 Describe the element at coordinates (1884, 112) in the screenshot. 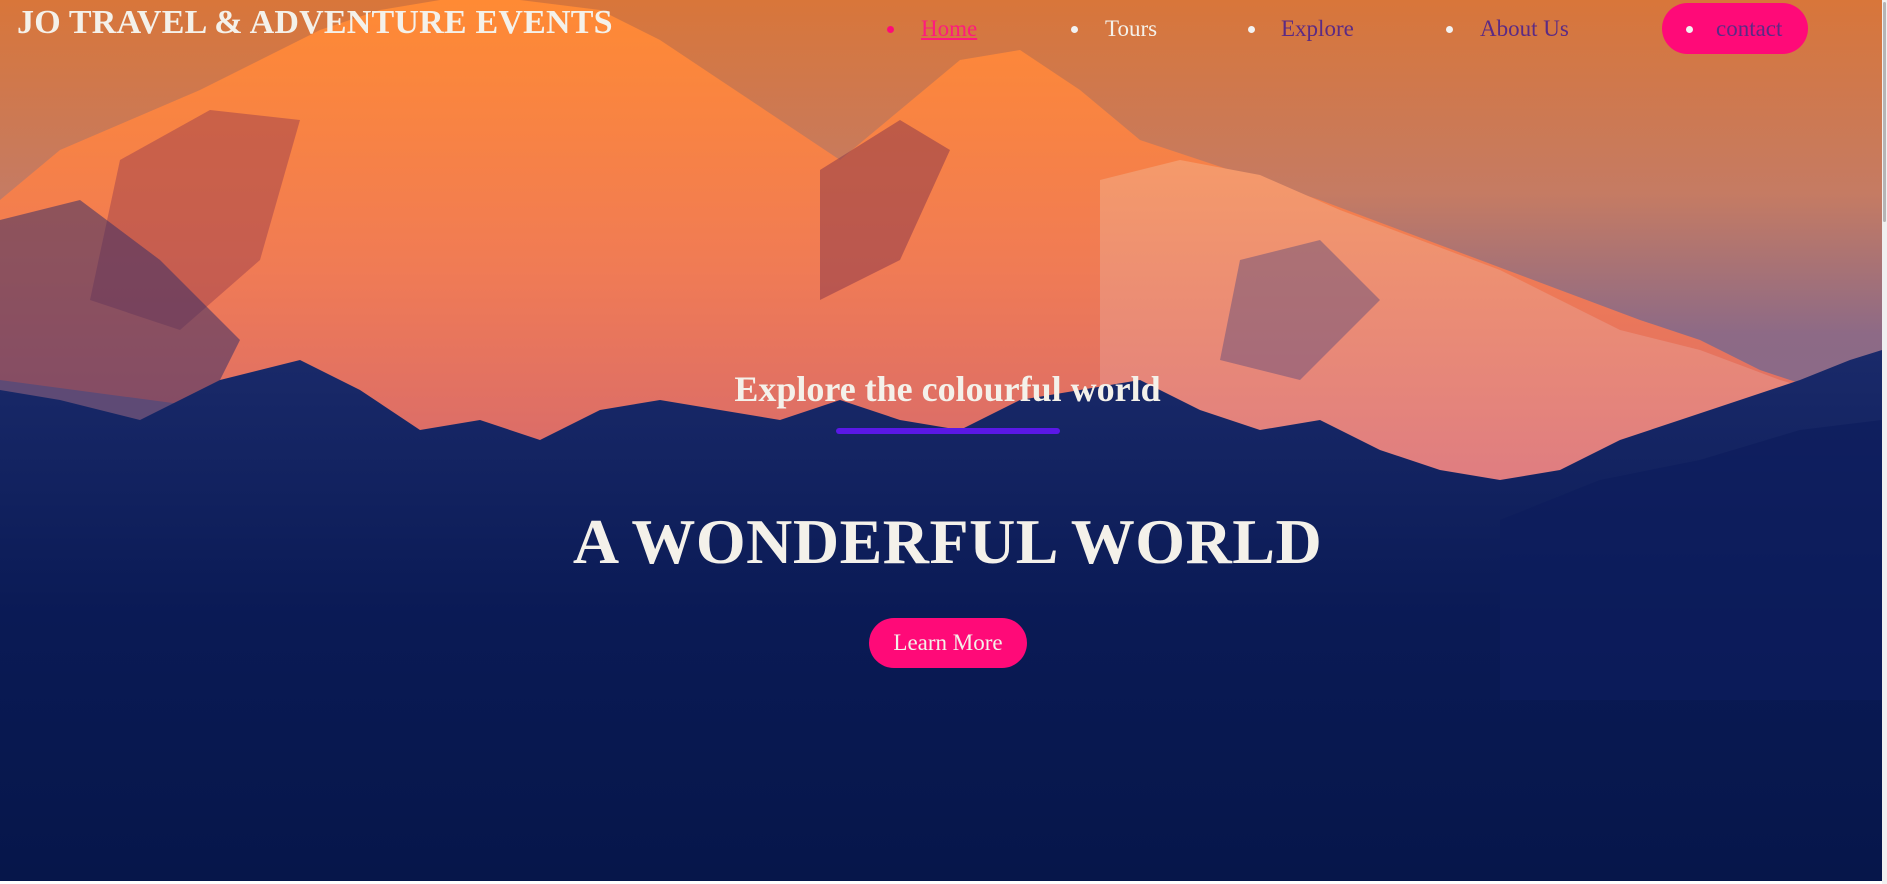

I see `scrollbar-thumb` at that location.